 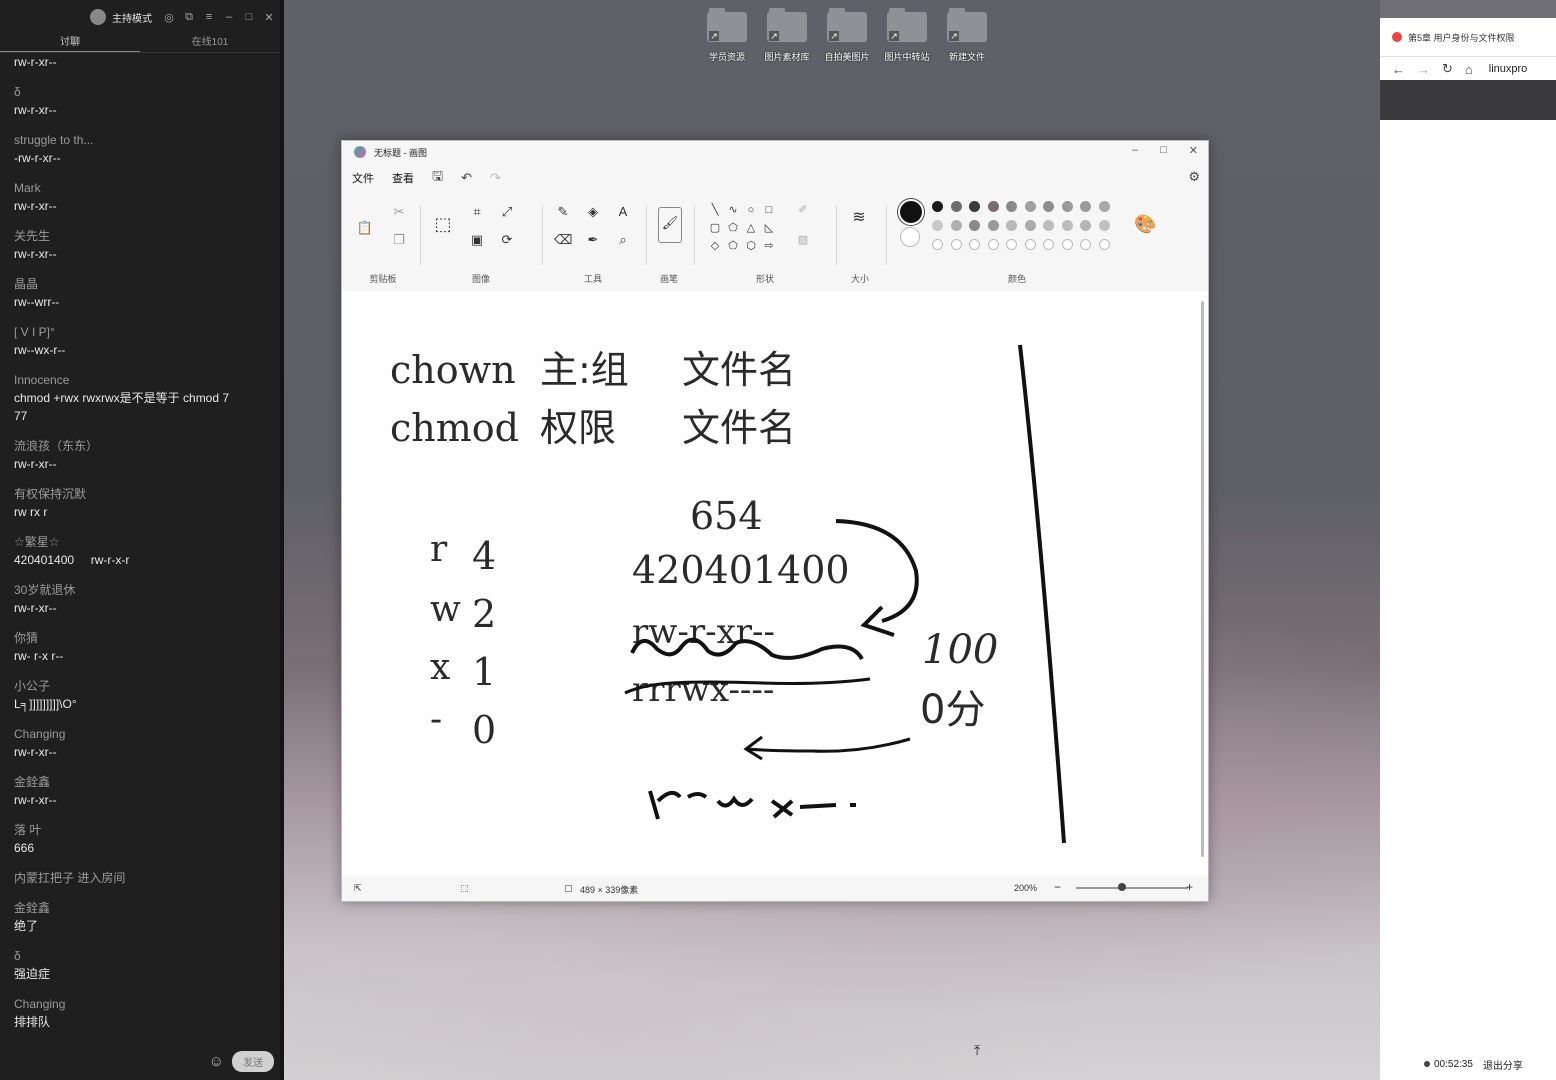 I want to click on paste-icon: 📋, so click(x=365, y=228).